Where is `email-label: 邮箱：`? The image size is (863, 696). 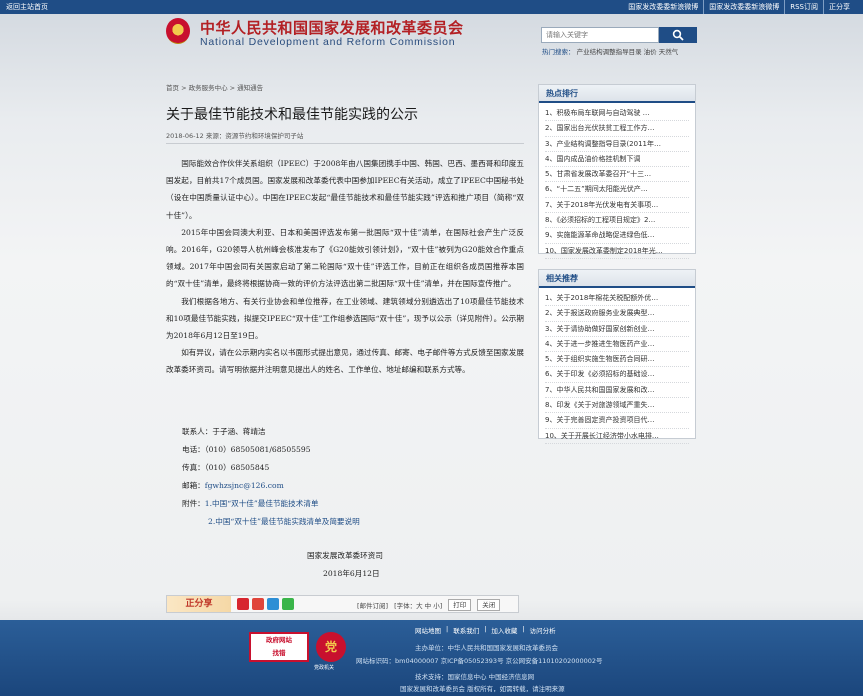 email-label: 邮箱： is located at coordinates (193, 485).